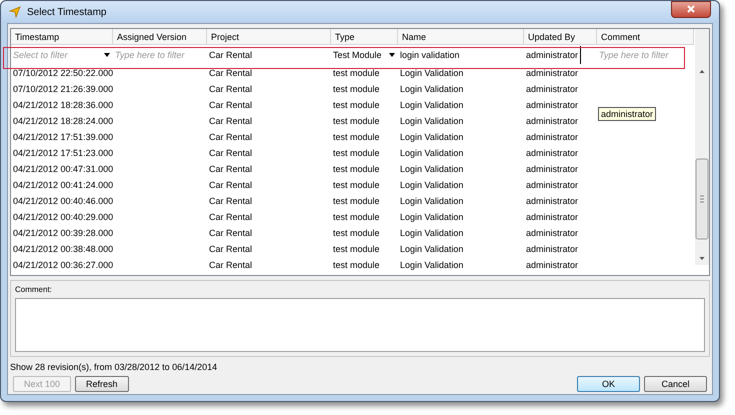  Describe the element at coordinates (269, 37) in the screenshot. I see `column-header: Project` at that location.